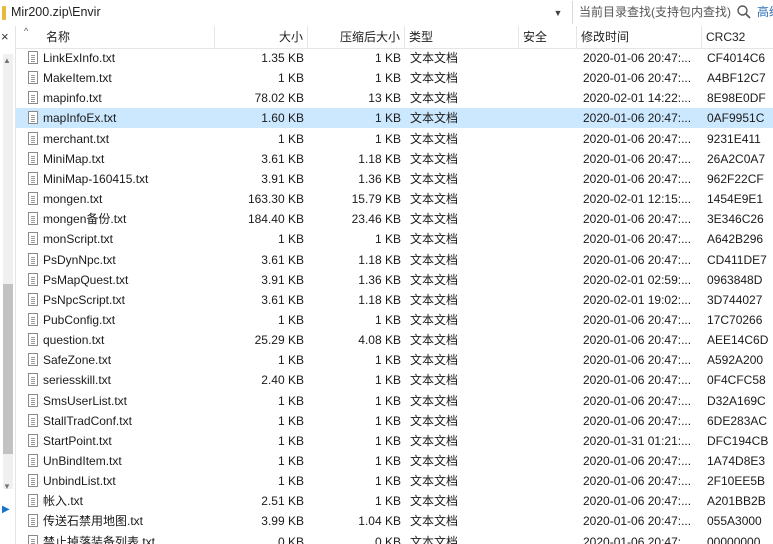 The image size is (773, 544). I want to click on file-crc: 3E346C26, so click(735, 219).